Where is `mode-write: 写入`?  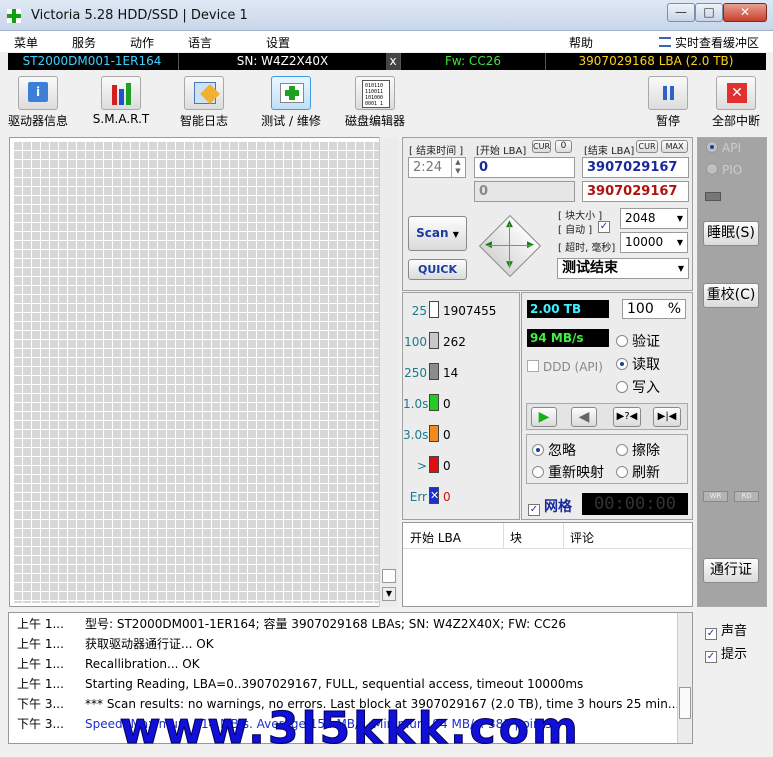
mode-write: 写入 is located at coordinates (638, 387).